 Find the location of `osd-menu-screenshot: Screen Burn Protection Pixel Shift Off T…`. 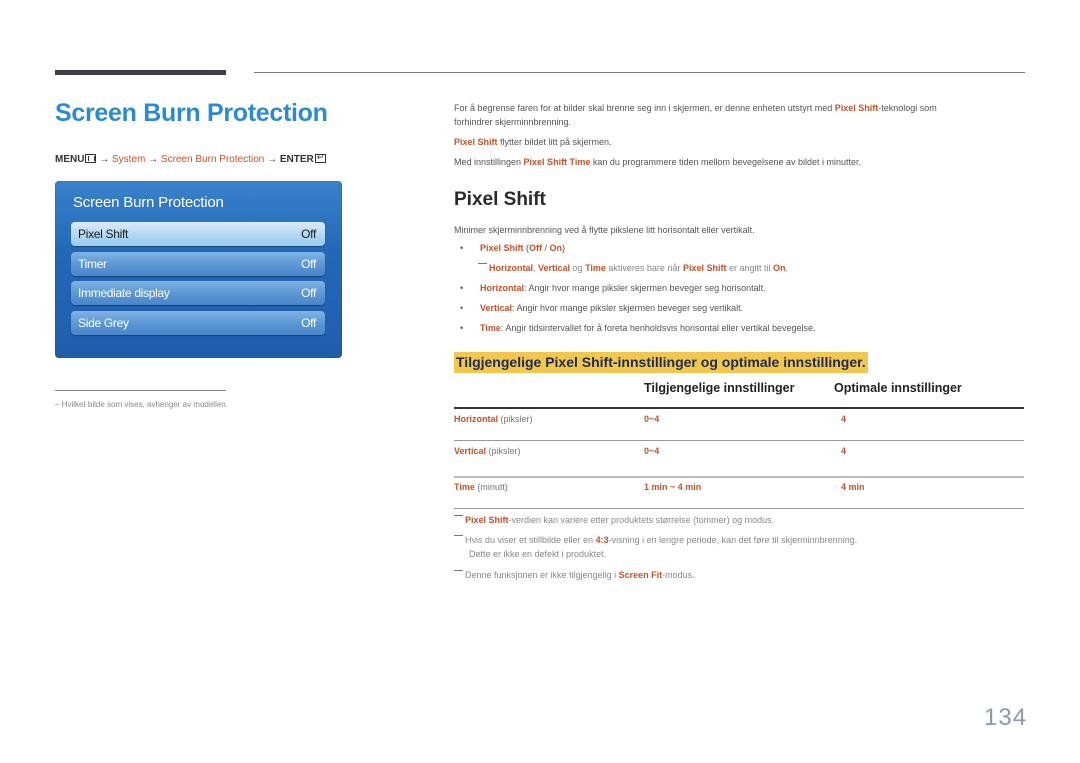

osd-menu-screenshot: Screen Burn Protection Pixel Shift Off T… is located at coordinates (198, 269).